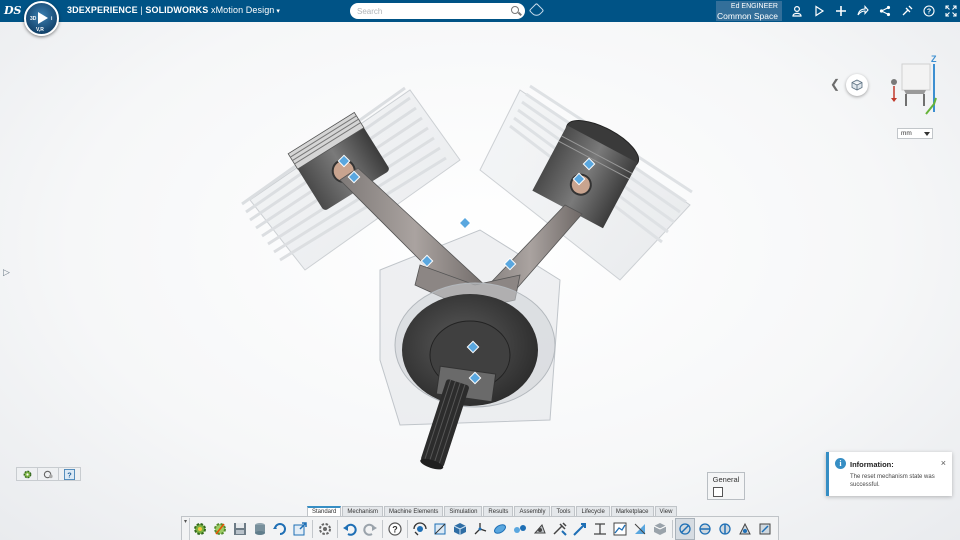 The width and height of the screenshot is (960, 540). Describe the element at coordinates (863, 11) in the screenshot. I see `share-icon` at that location.